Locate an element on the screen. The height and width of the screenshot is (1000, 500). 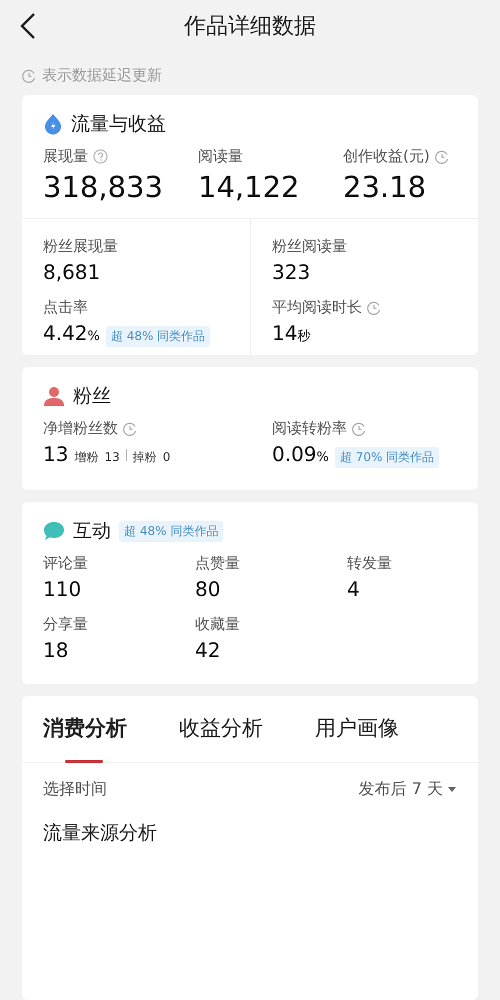
metric-value: 23.18 is located at coordinates (384, 187).